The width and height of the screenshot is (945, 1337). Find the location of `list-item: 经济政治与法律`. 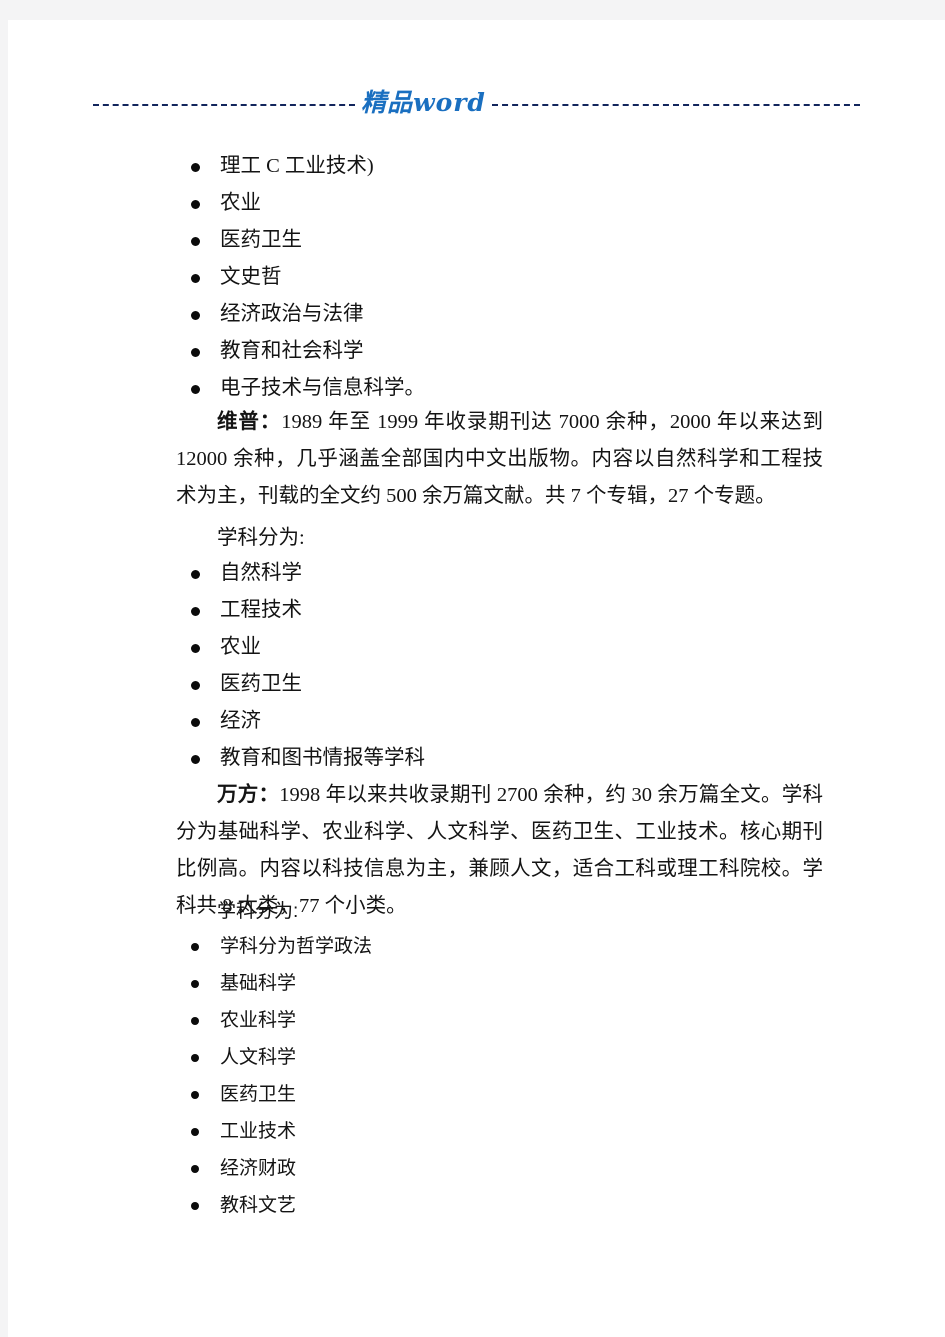

list-item: 经济政治与法律 is located at coordinates (476, 314).